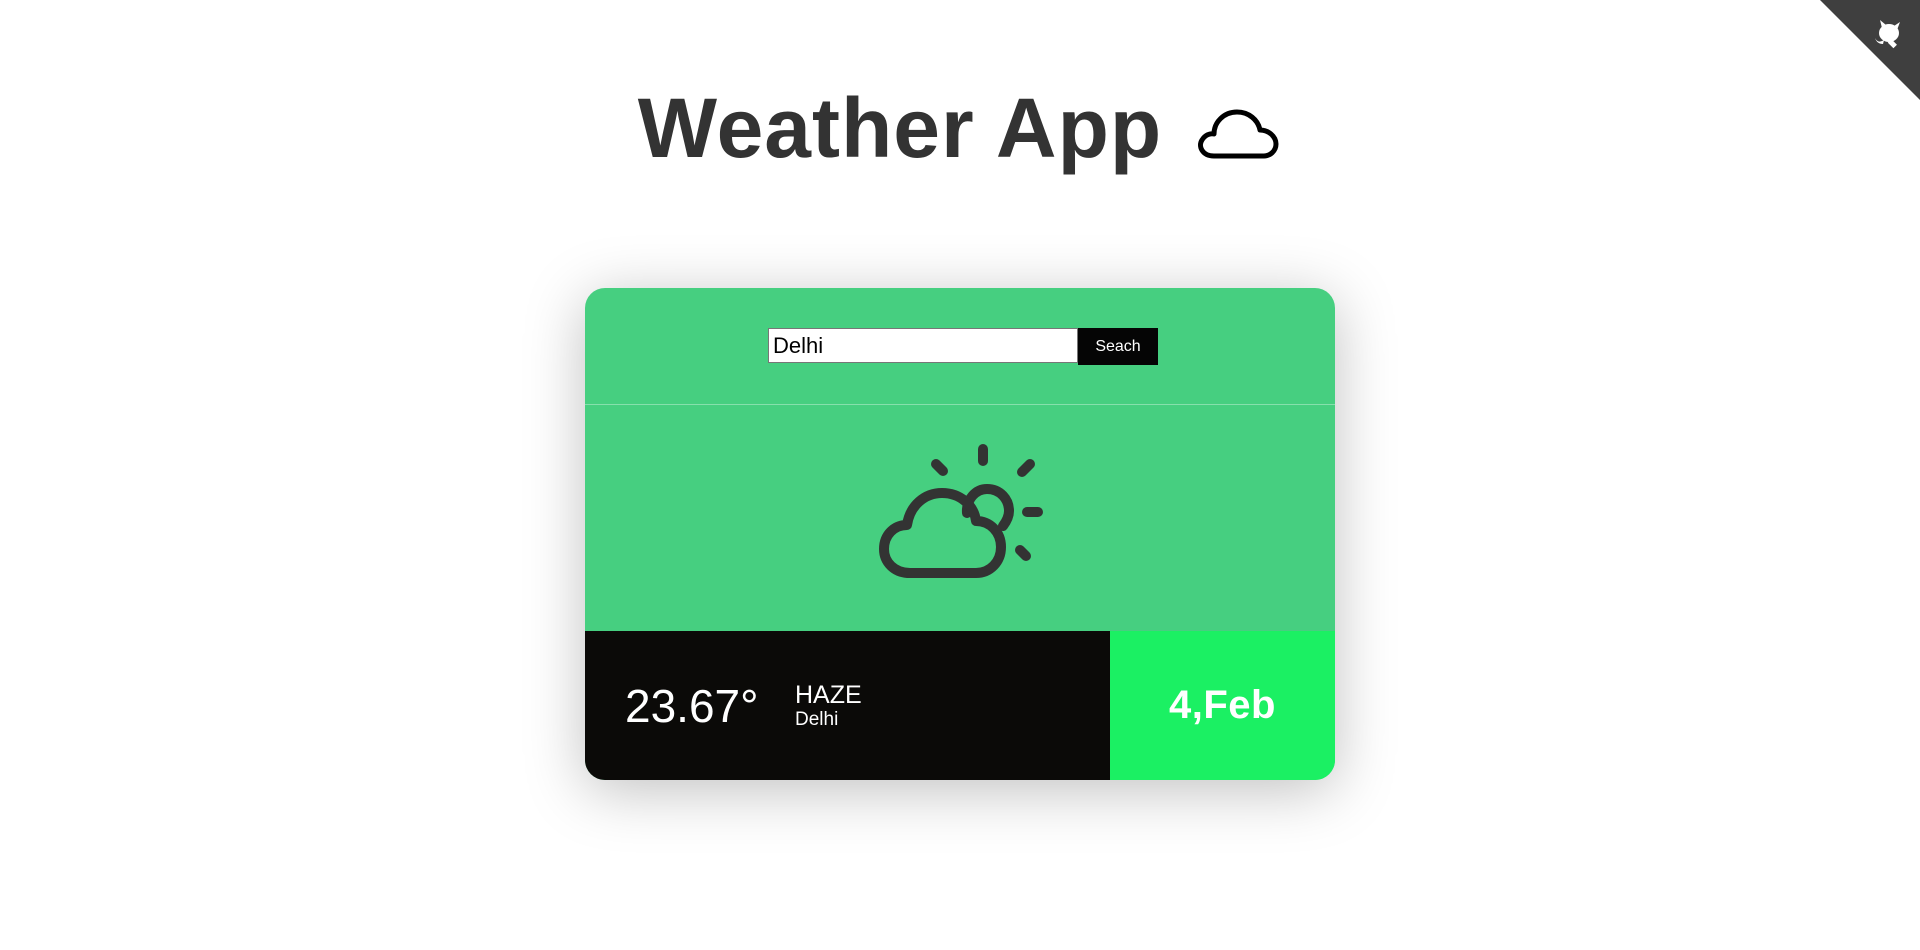  Describe the element at coordinates (1238, 134) in the screenshot. I see `cloud-icon` at that location.